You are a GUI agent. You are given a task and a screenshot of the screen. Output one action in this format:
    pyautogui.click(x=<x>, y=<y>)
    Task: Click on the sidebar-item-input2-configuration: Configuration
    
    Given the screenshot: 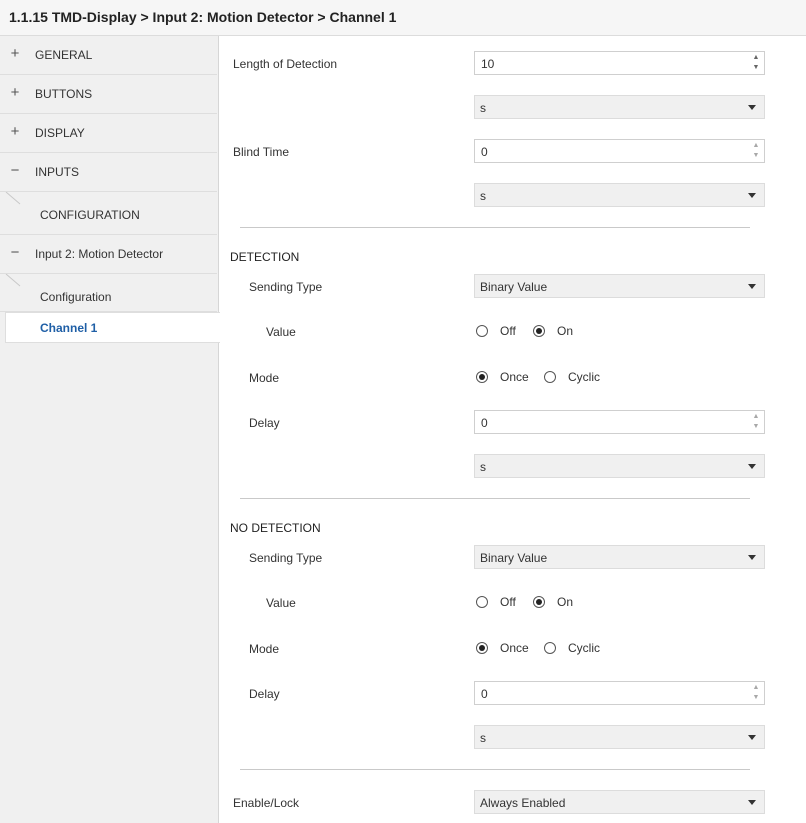 What is the action you would take?
    pyautogui.click(x=108, y=293)
    